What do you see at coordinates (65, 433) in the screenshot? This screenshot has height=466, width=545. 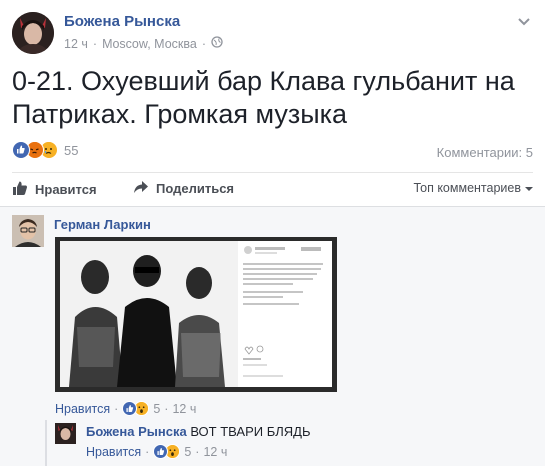 I see `reply-author-avatar` at bounding box center [65, 433].